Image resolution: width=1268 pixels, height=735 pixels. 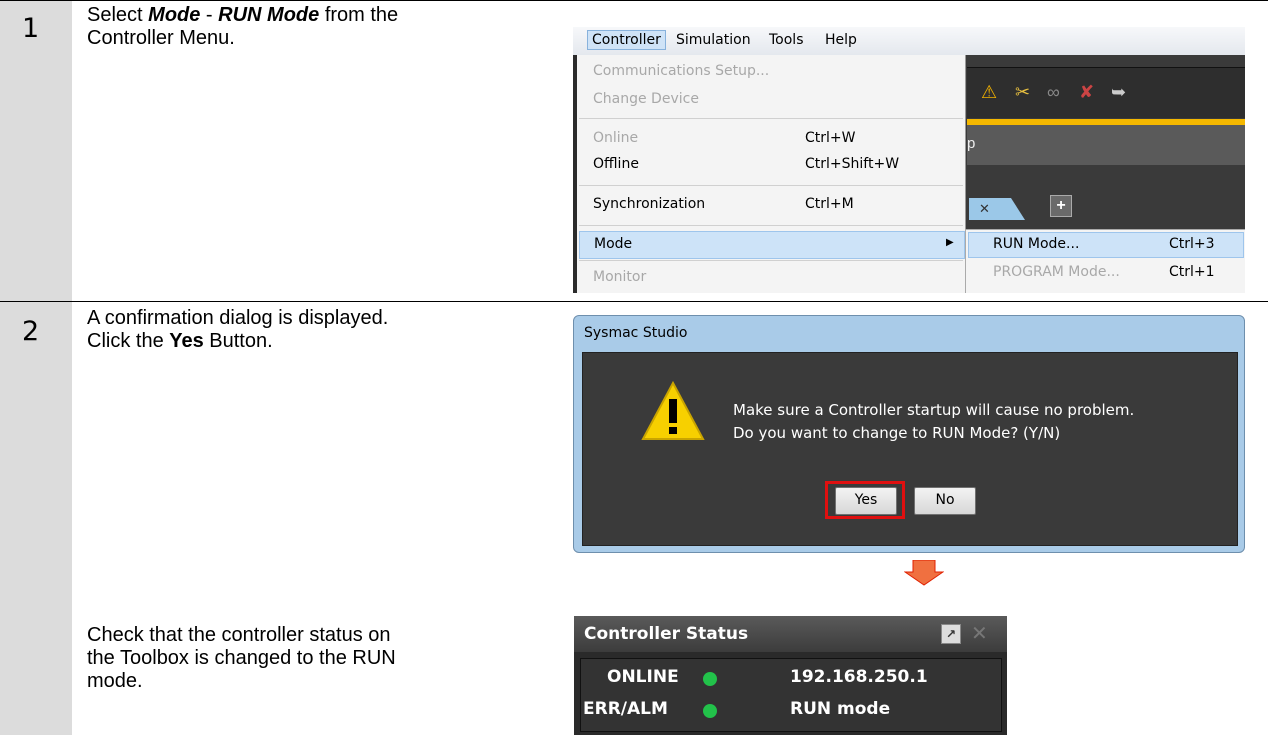 What do you see at coordinates (897, 433) in the screenshot?
I see `dialog-message-line2: Do you want to change to RUN Mode? (Y/N)` at bounding box center [897, 433].